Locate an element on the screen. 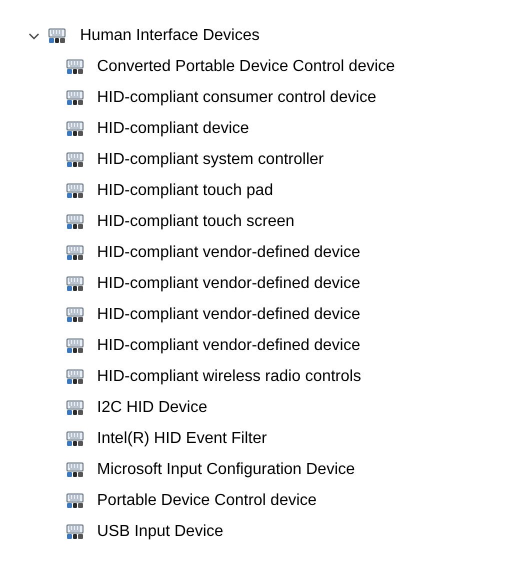 The height and width of the screenshot is (562, 510). tree-item: HID-compliant device is located at coordinates (173, 129).